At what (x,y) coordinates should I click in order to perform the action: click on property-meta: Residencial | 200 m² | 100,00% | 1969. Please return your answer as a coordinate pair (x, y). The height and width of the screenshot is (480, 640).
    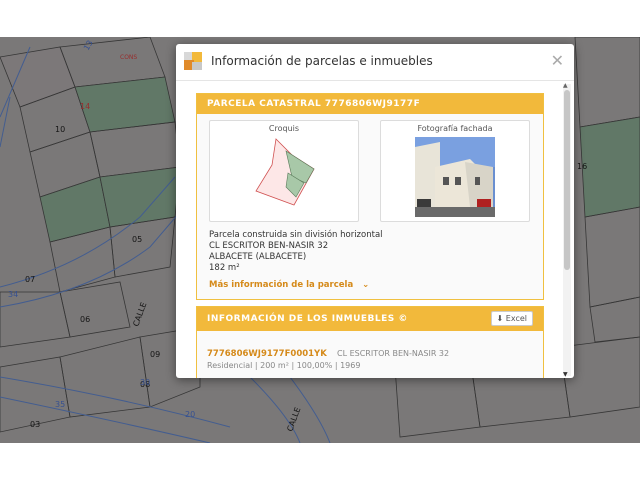
    Looking at the image, I should click on (284, 365).